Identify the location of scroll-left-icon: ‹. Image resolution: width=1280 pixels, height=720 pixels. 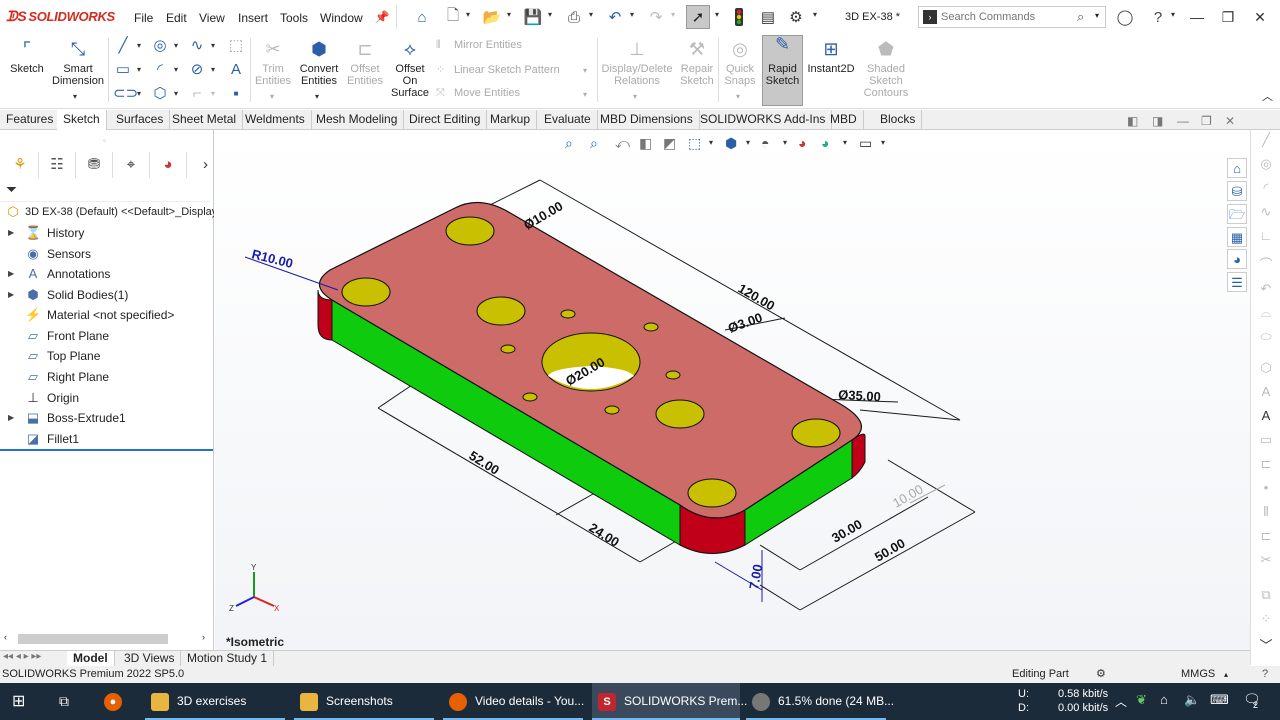
(5, 637).